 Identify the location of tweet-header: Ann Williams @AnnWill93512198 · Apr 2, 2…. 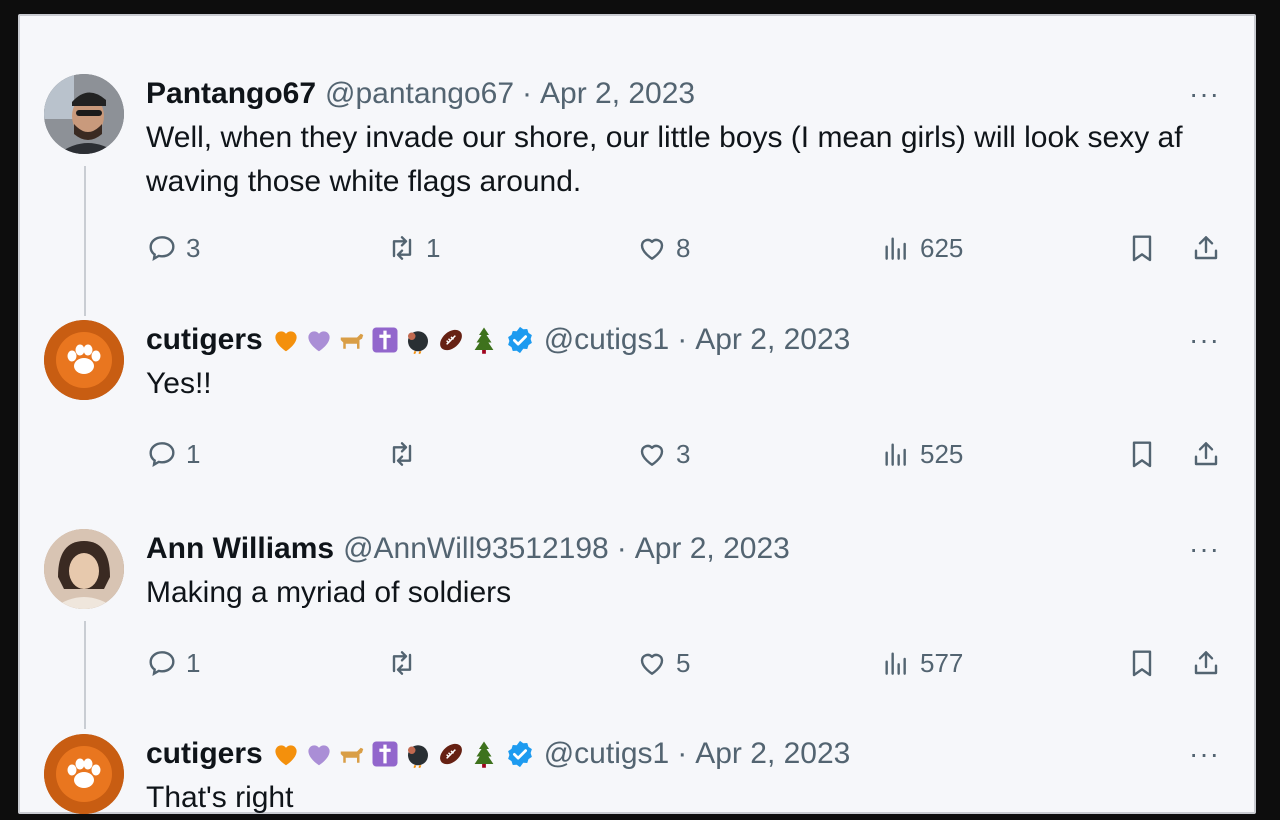
(468, 549).